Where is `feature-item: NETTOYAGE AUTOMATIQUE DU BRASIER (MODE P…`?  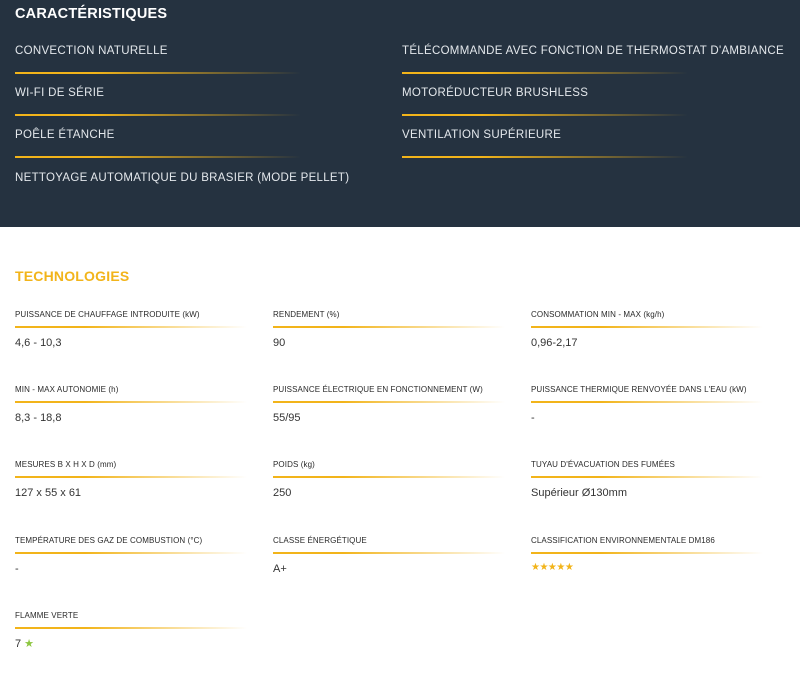 feature-item: NETTOYAGE AUTOMATIQUE DU BRASIER (MODE P… is located at coordinates (182, 178).